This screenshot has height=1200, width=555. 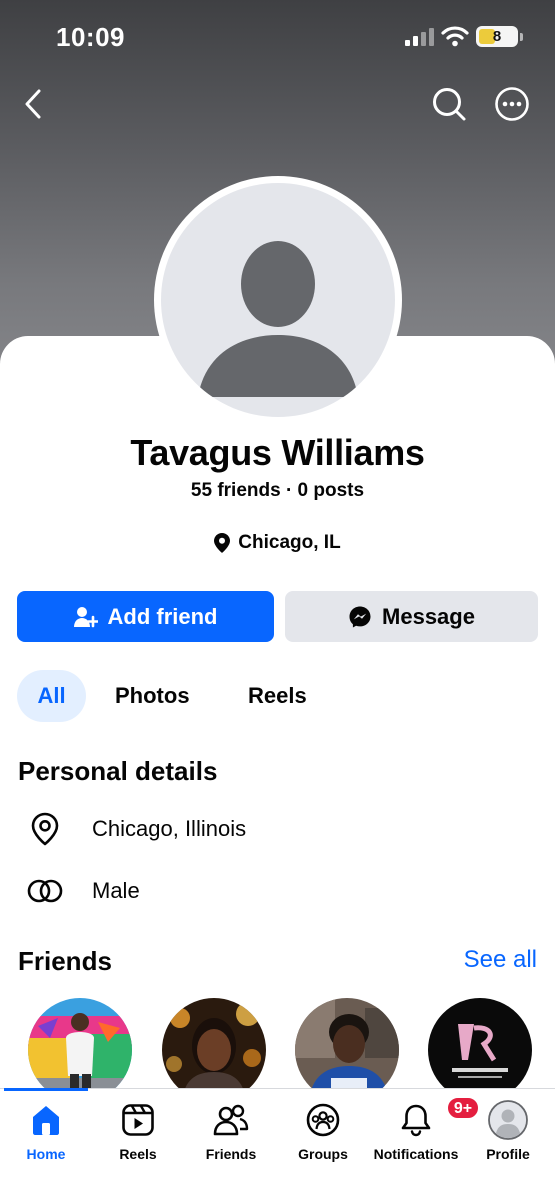 I want to click on nav-notifications-label: Notifications, so click(x=416, y=1154).